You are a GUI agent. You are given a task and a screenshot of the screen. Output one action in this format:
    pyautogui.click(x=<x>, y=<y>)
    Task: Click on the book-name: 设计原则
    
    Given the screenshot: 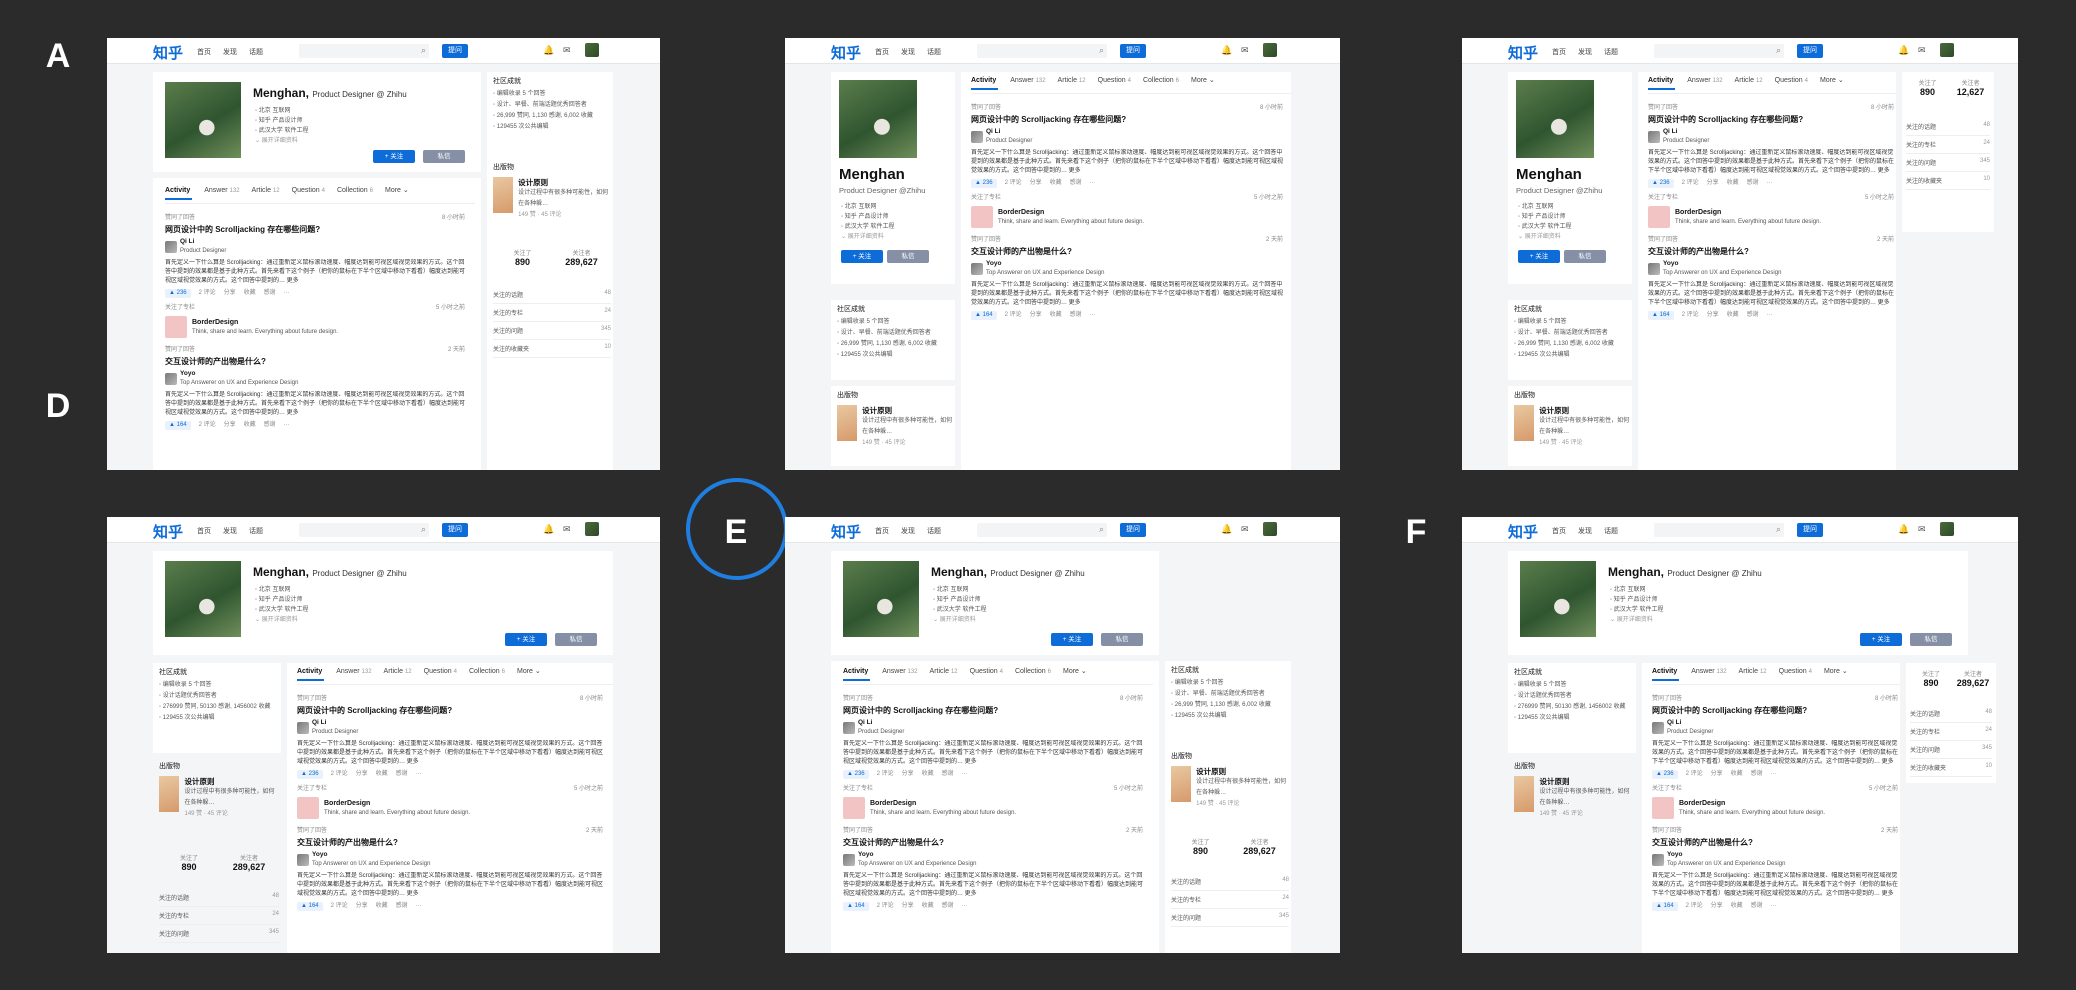 What is the action you would take?
    pyautogui.click(x=1586, y=781)
    